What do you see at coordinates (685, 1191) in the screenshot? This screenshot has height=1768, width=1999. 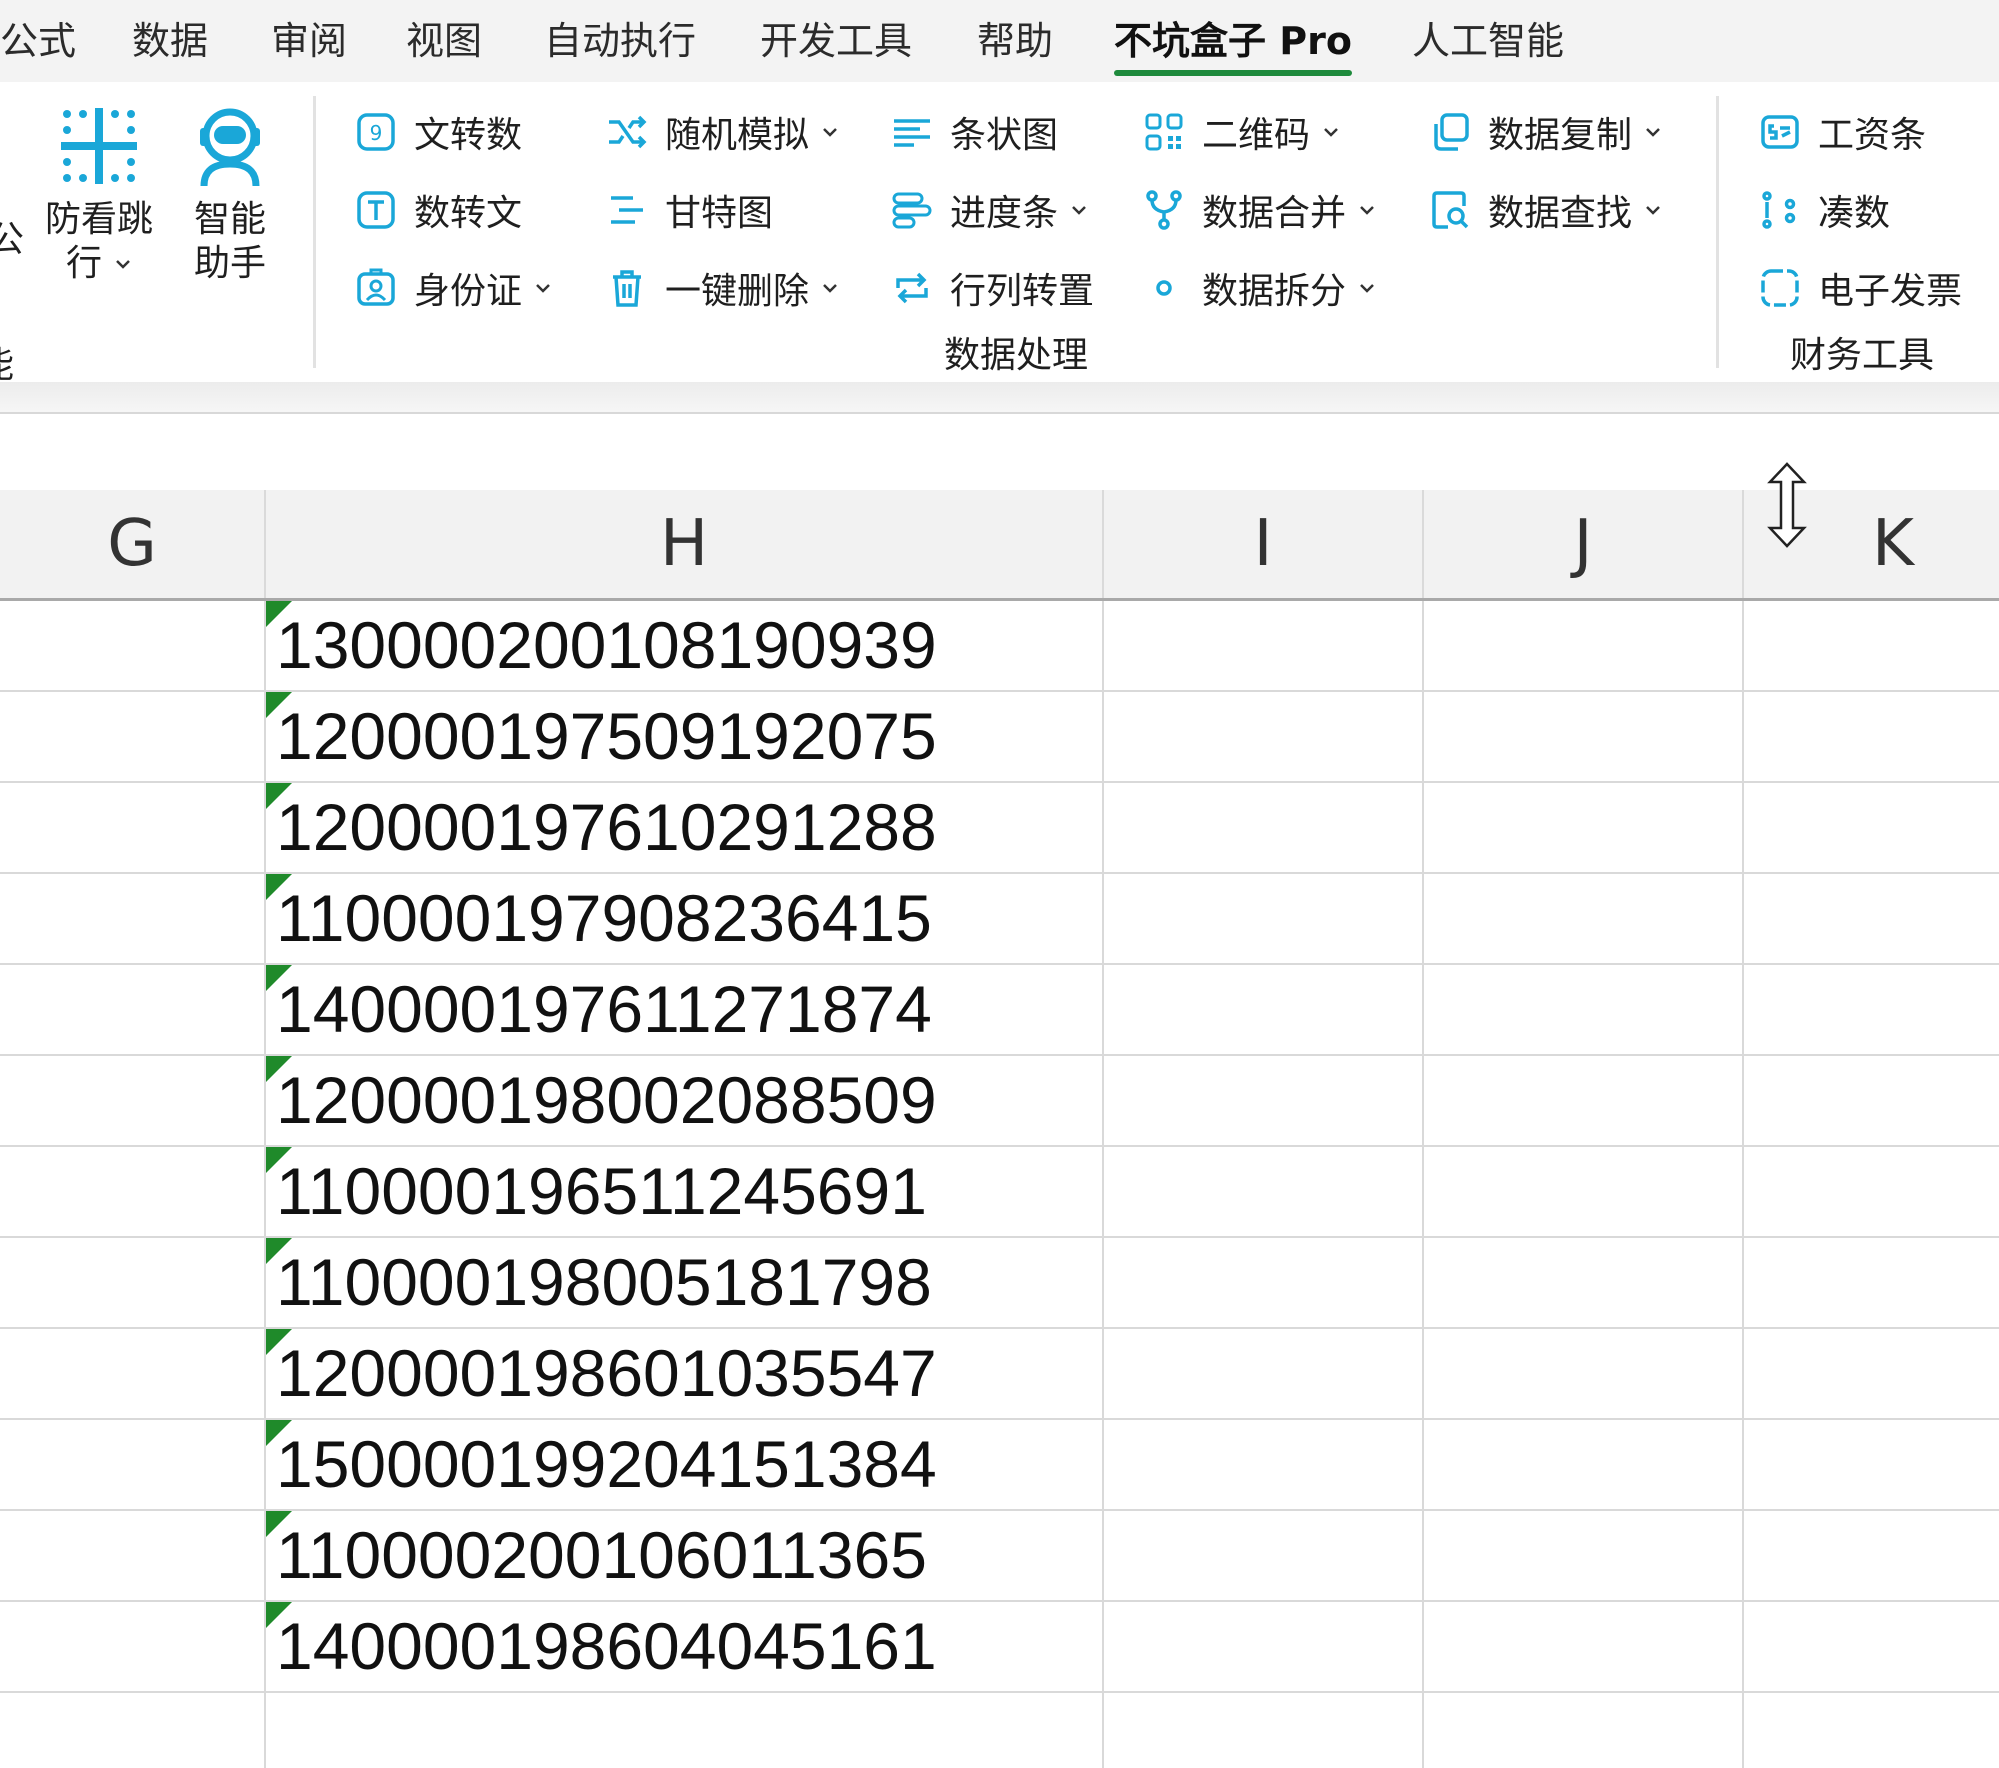 I see `cell-h: 110000196511245691` at bounding box center [685, 1191].